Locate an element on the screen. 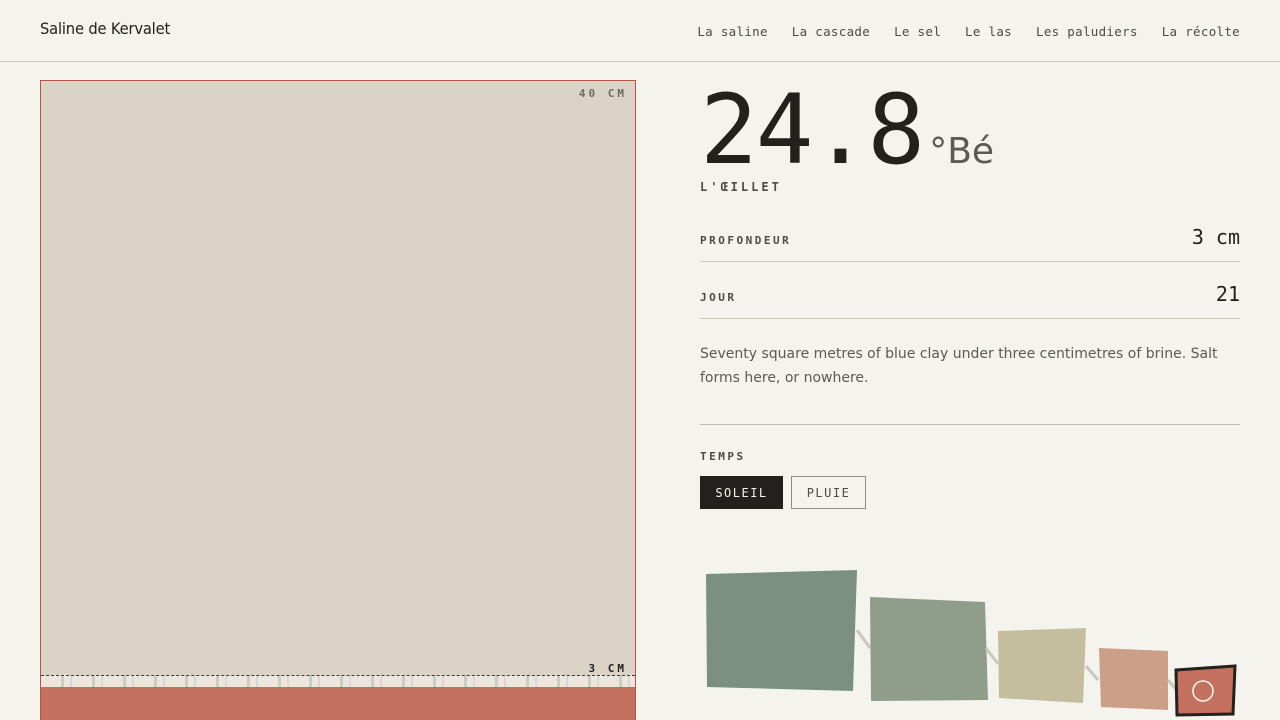 Image resolution: width=1280 pixels, height=720 pixels. depth-label-top: 40 CM is located at coordinates (602, 93).